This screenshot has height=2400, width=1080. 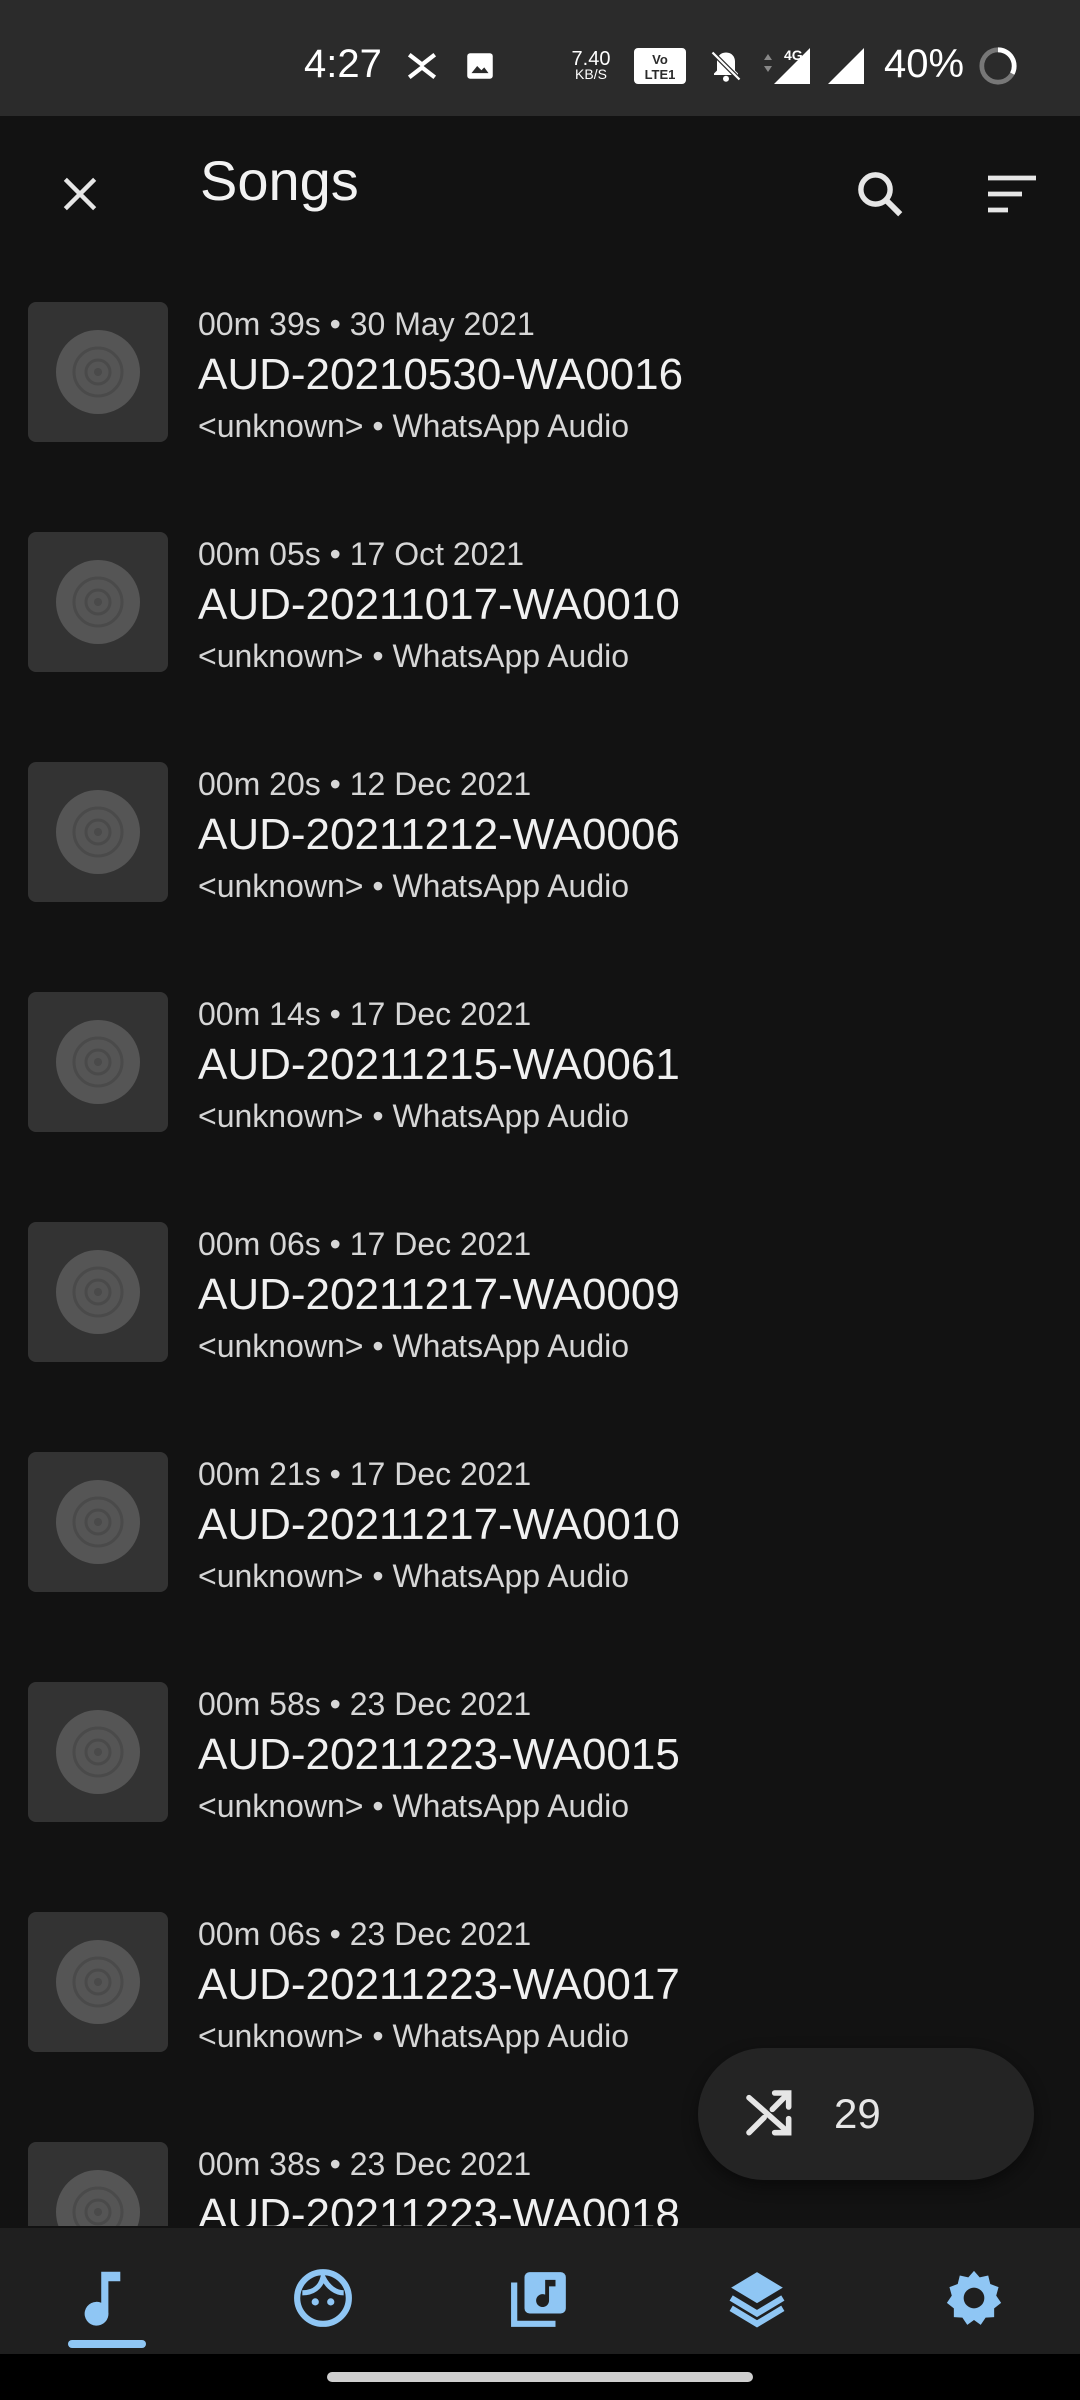 I want to click on battery-percent: 40%, so click(x=924, y=64).